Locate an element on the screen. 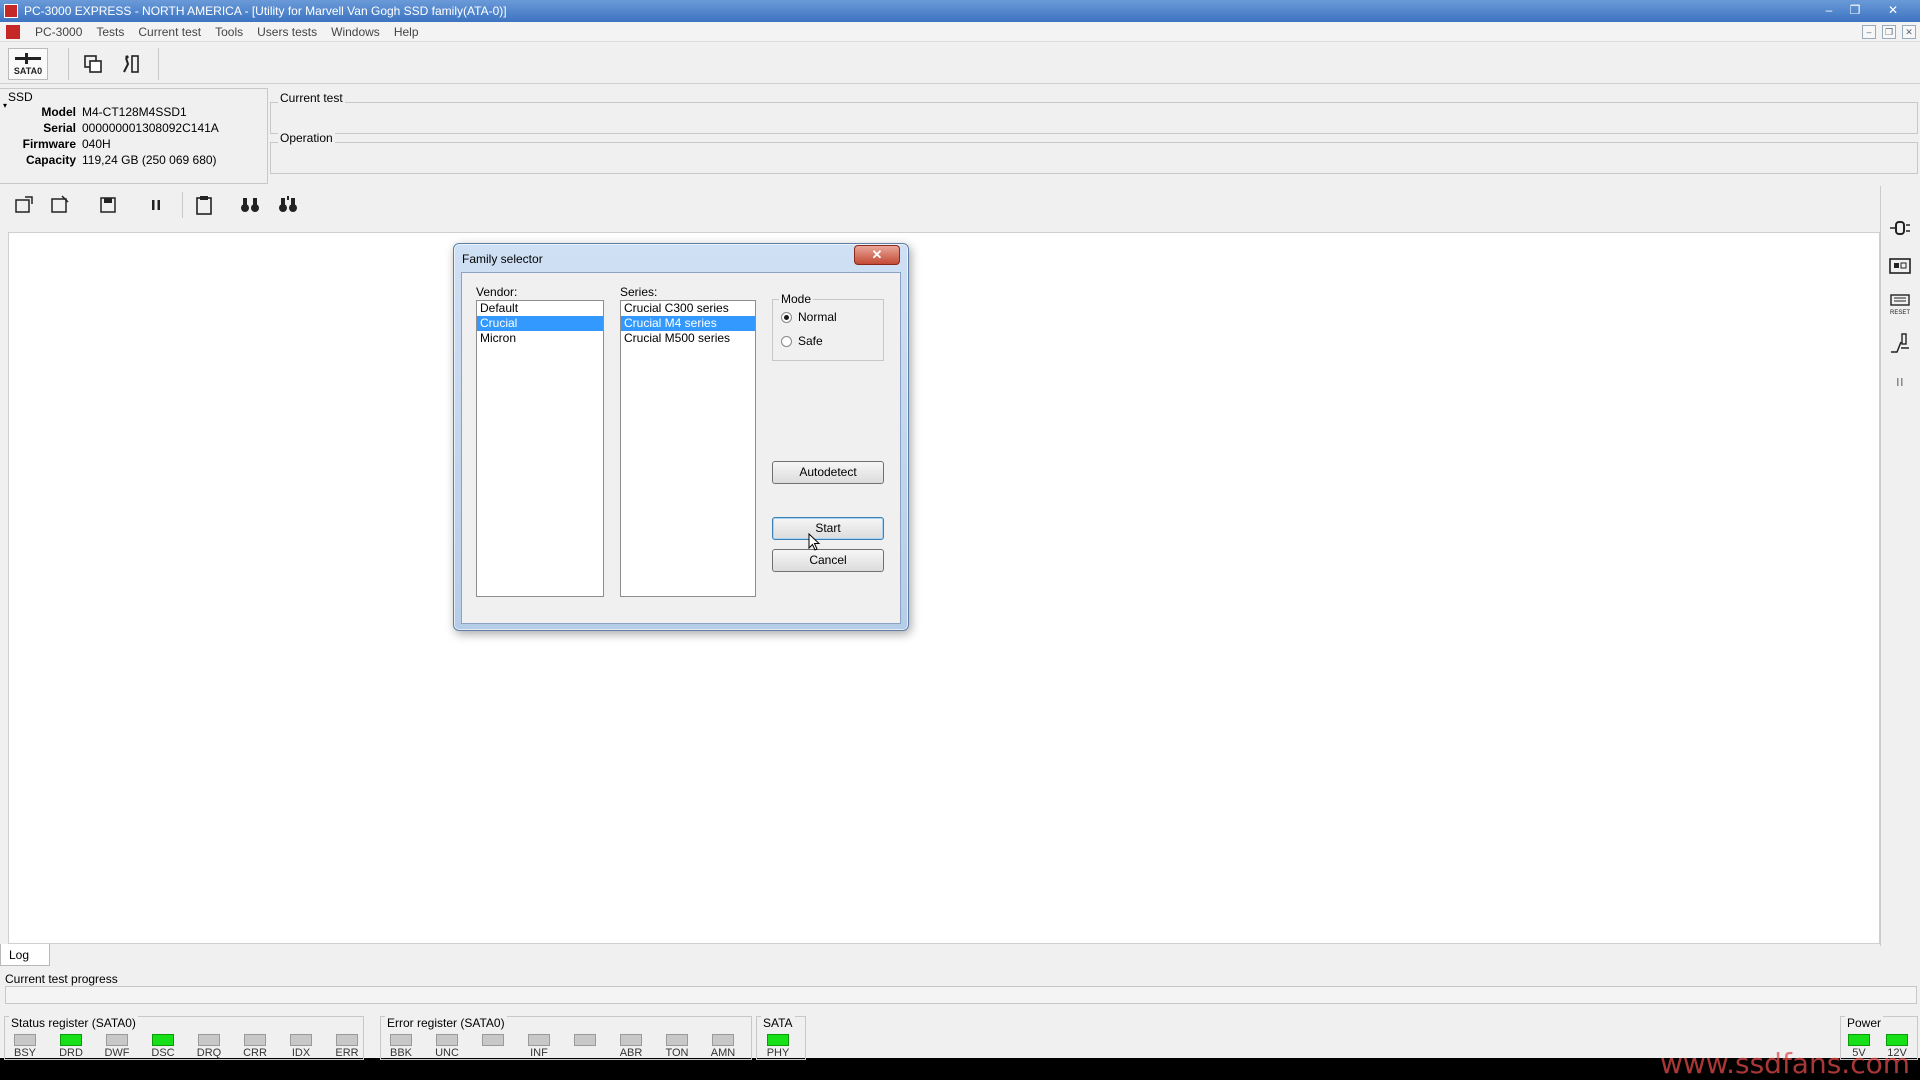  open-test-icon is located at coordinates (24, 204).